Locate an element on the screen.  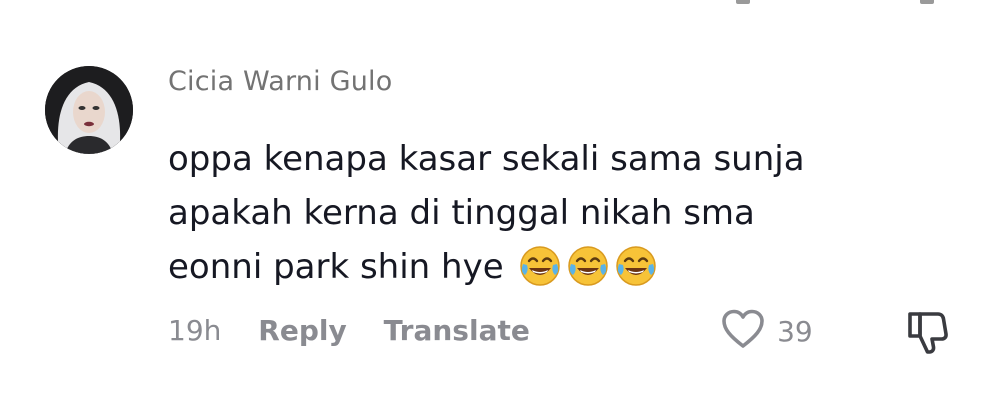
like-count: 39 is located at coordinates (795, 331).